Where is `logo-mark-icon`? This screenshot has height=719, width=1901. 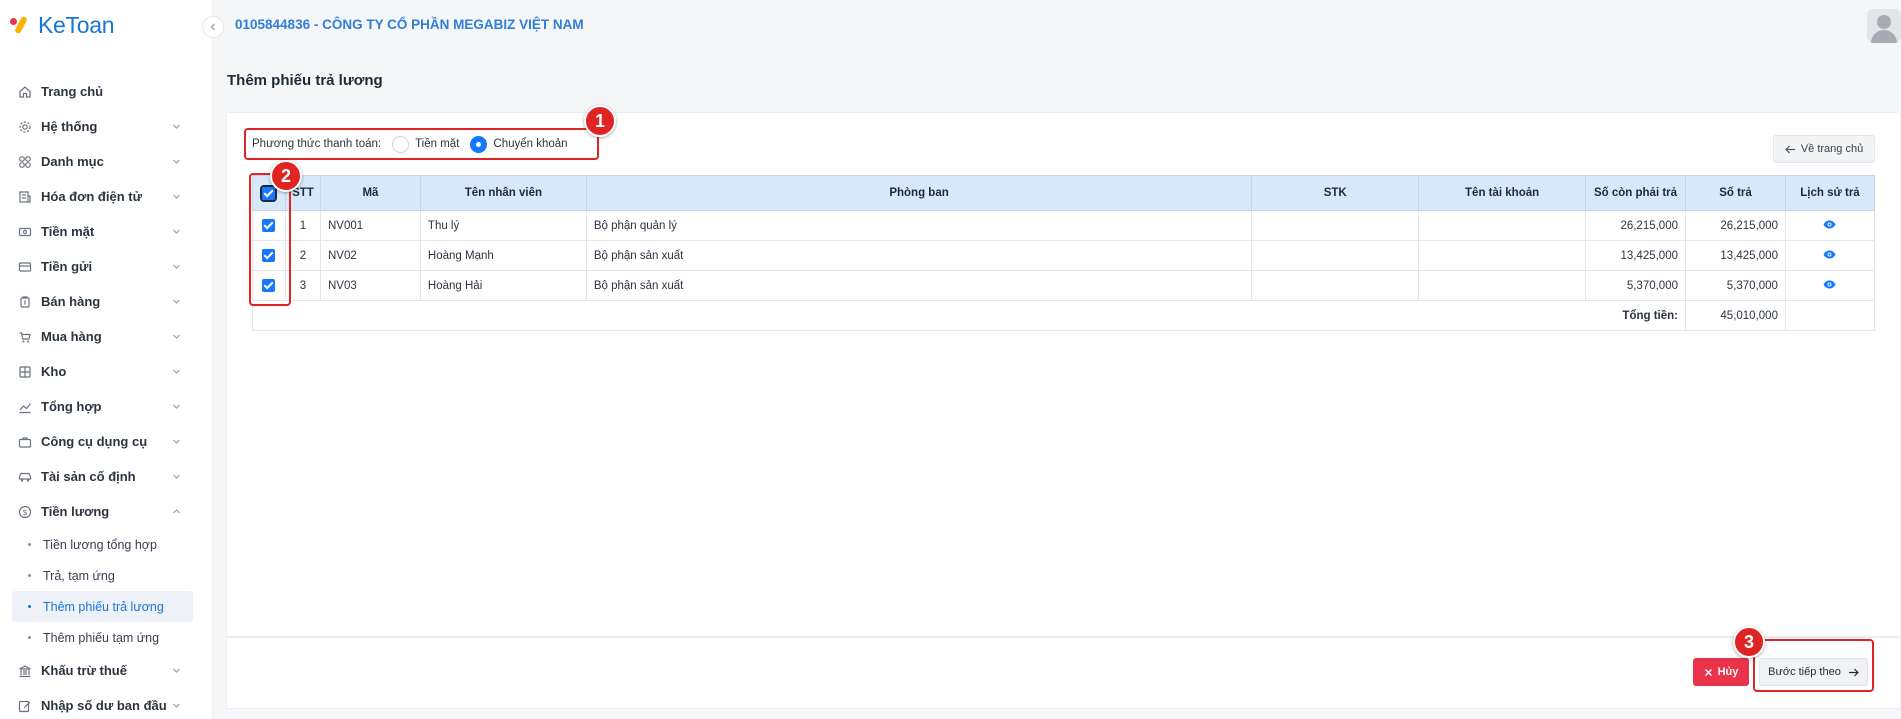
logo-mark-icon is located at coordinates (22, 25).